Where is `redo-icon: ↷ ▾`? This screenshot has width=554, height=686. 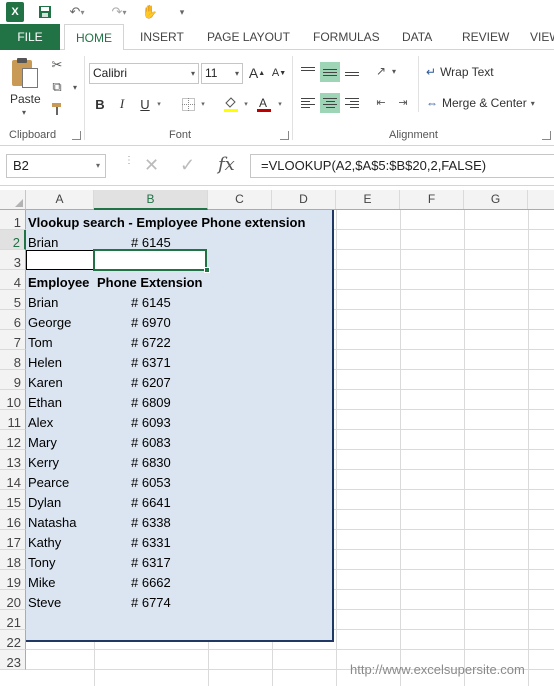
redo-icon: ↷ ▾ is located at coordinates (119, 12).